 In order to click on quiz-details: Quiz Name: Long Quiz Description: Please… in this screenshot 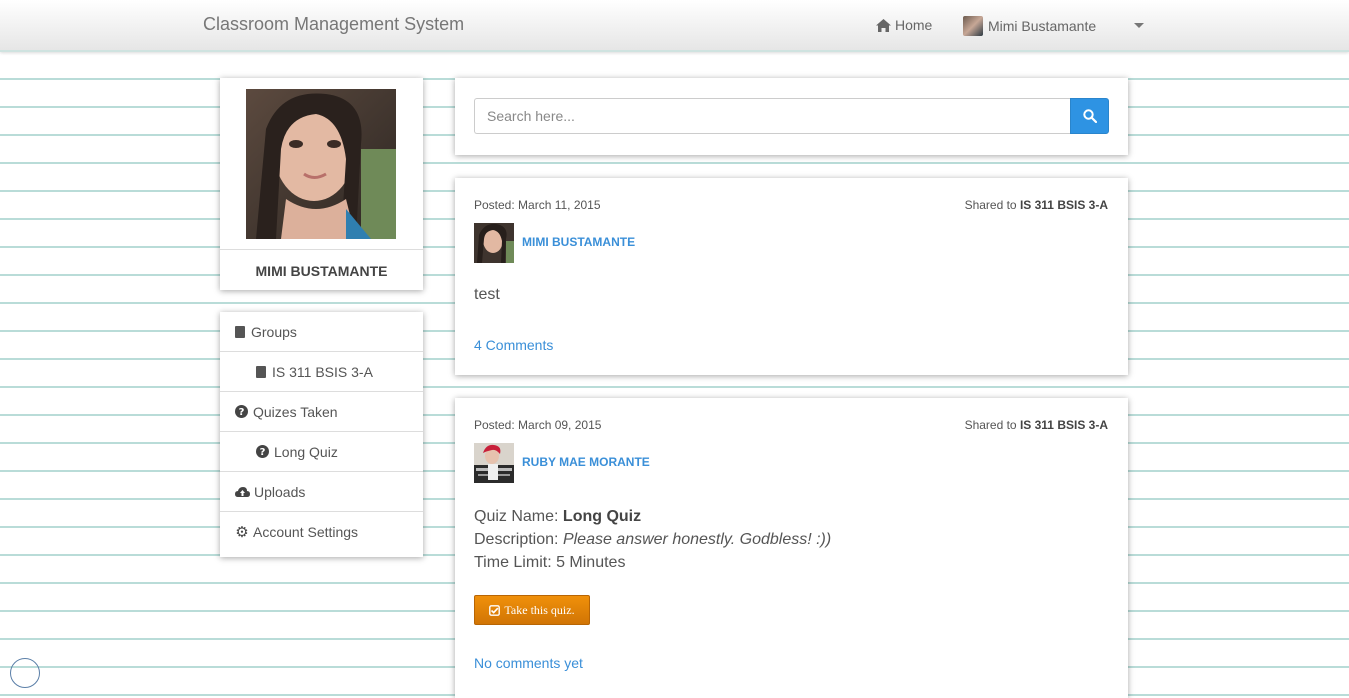, I will do `click(652, 539)`.